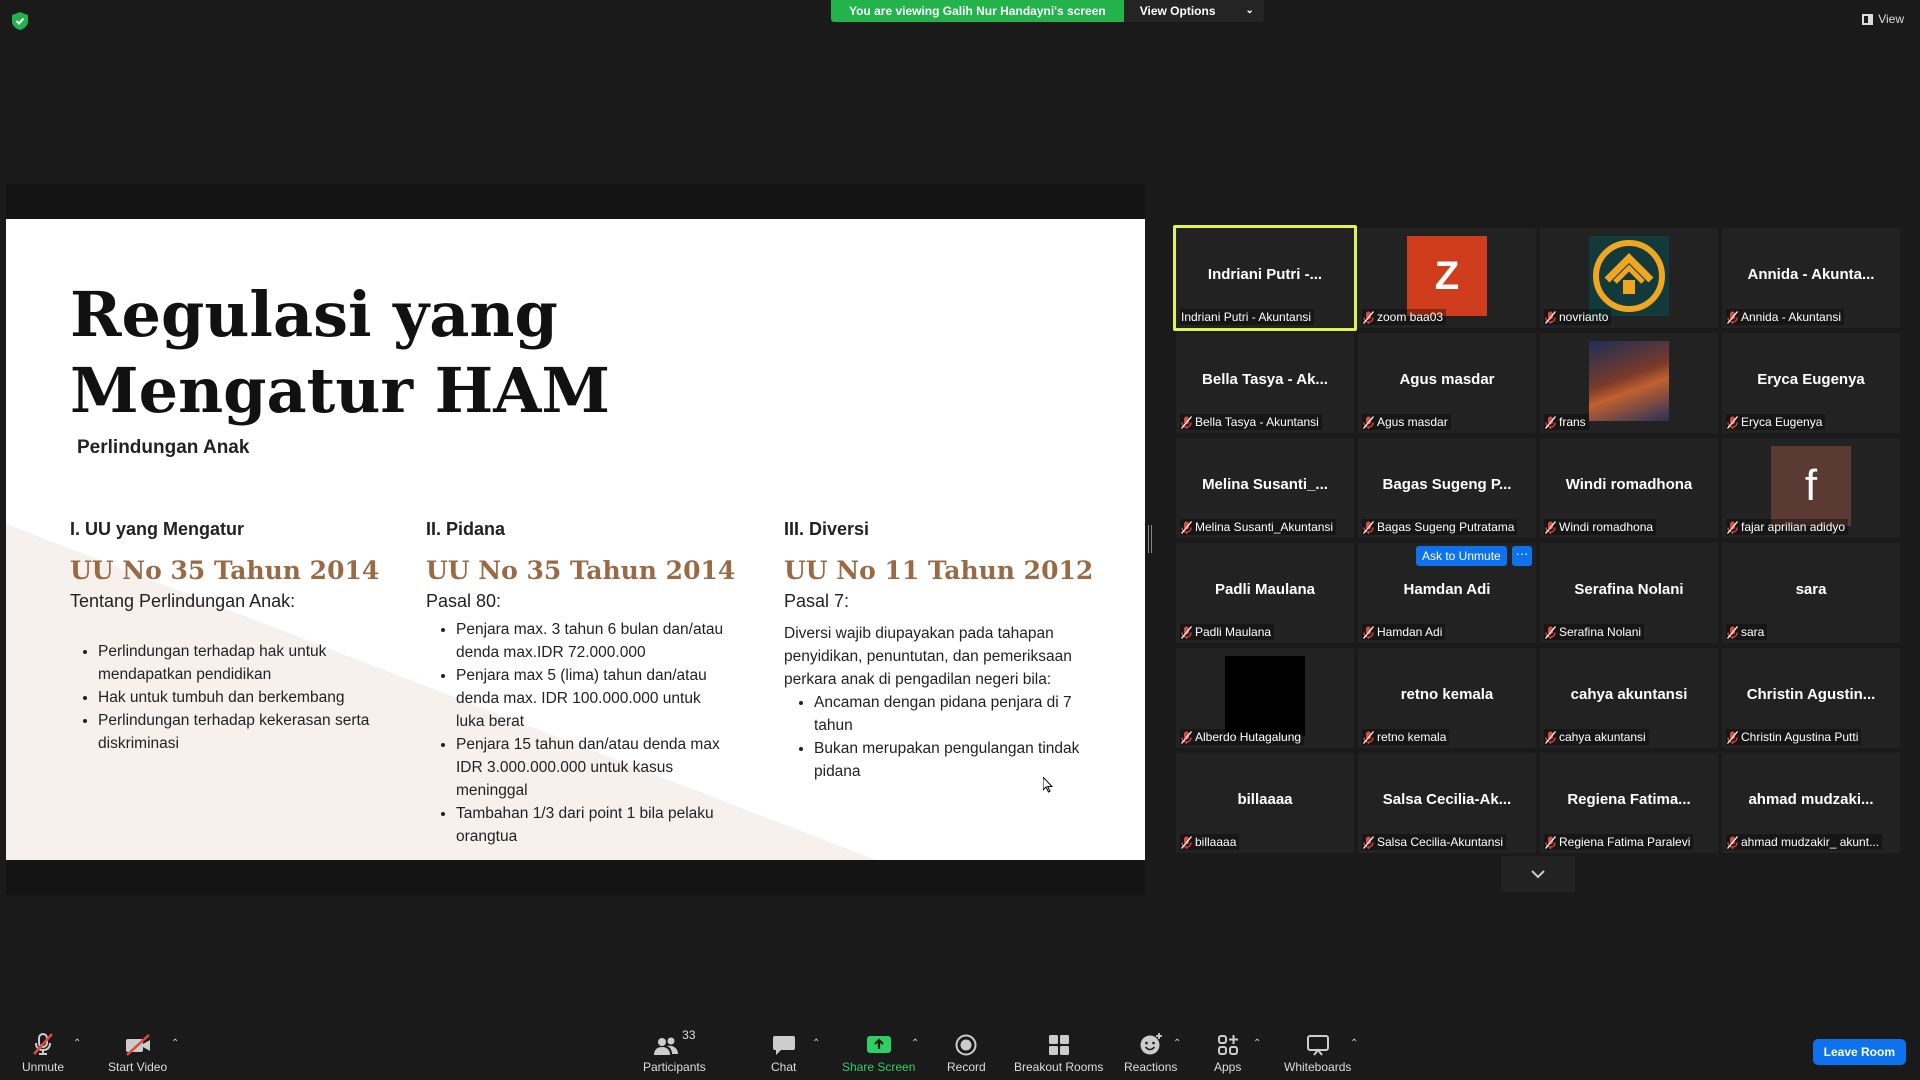 The height and width of the screenshot is (1080, 1920). I want to click on participant-tile: Annida - Akunta... Annida - Akuntansi, so click(1811, 278).